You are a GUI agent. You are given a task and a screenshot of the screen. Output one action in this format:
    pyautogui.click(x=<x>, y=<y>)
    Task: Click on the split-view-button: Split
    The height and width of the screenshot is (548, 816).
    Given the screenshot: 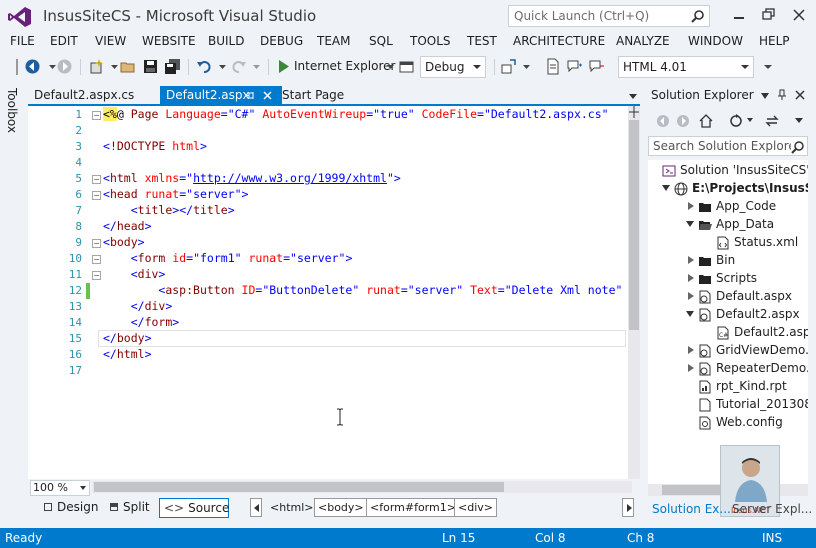 What is the action you would take?
    pyautogui.click(x=130, y=508)
    